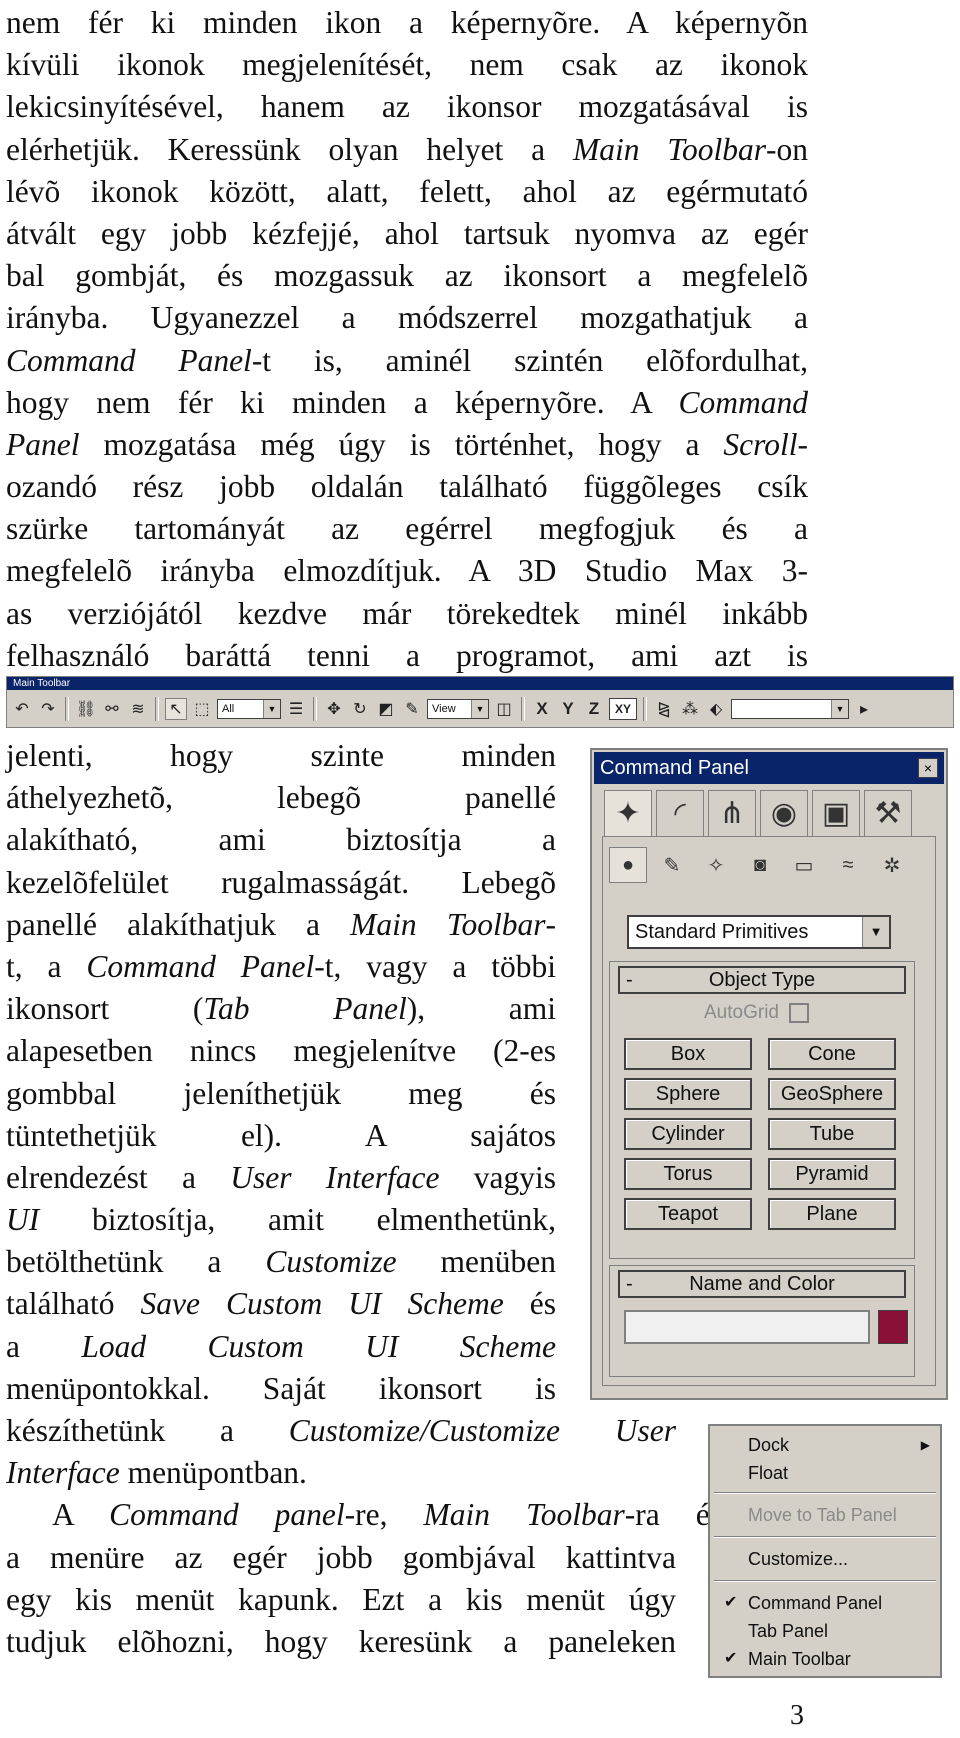 This screenshot has height=1738, width=960. Describe the element at coordinates (758, 813) in the screenshot. I see `command-panel-tabs: ✦ ◜ ⋔ ◉ ▣ ⚒` at that location.